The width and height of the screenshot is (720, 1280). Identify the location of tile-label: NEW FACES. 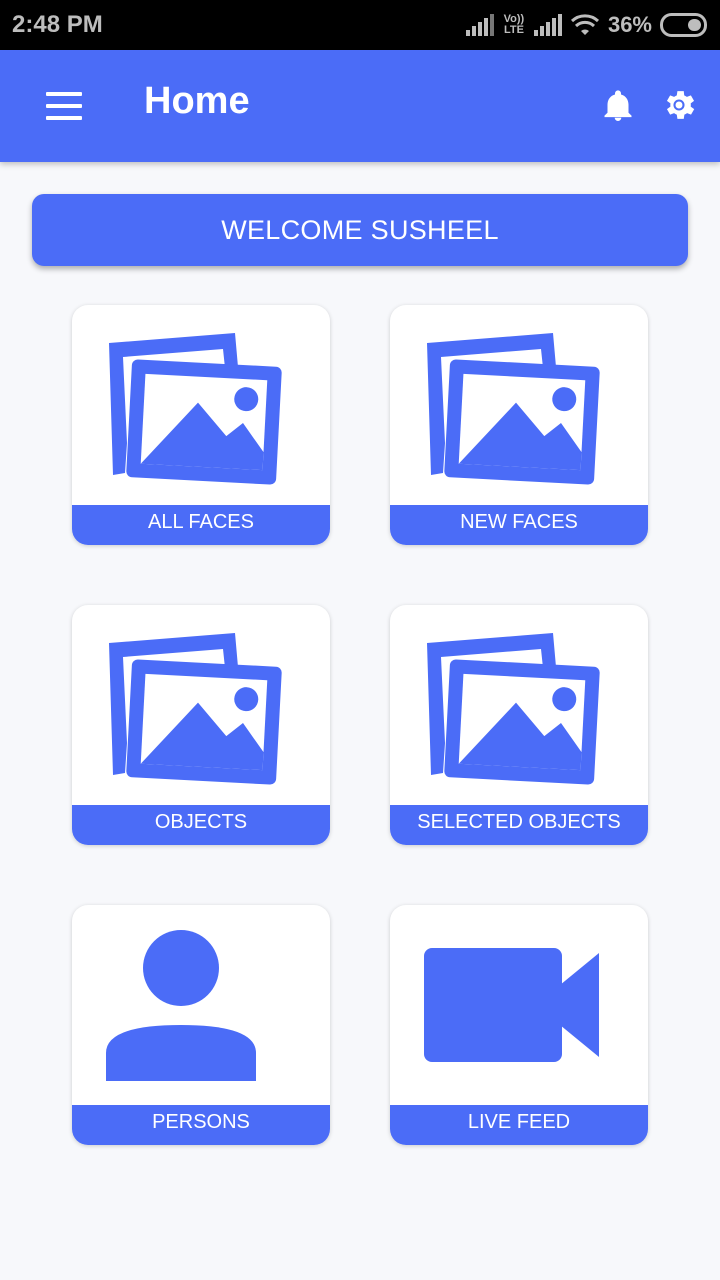
(519, 525).